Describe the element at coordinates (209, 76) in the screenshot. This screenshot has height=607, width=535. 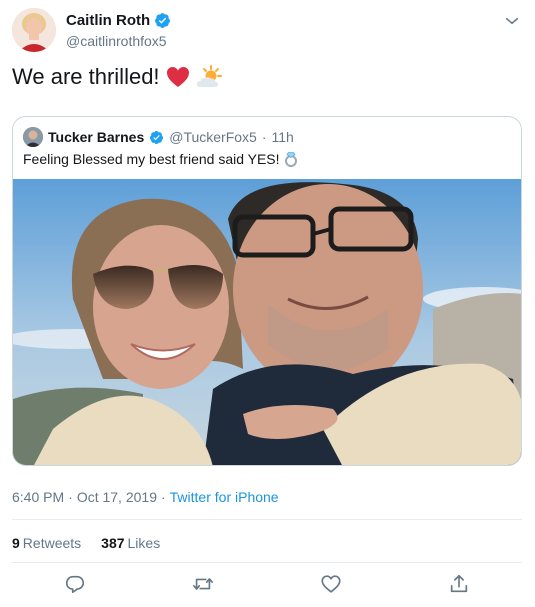
I see `sun-behind-cloud-emoji-icon` at that location.